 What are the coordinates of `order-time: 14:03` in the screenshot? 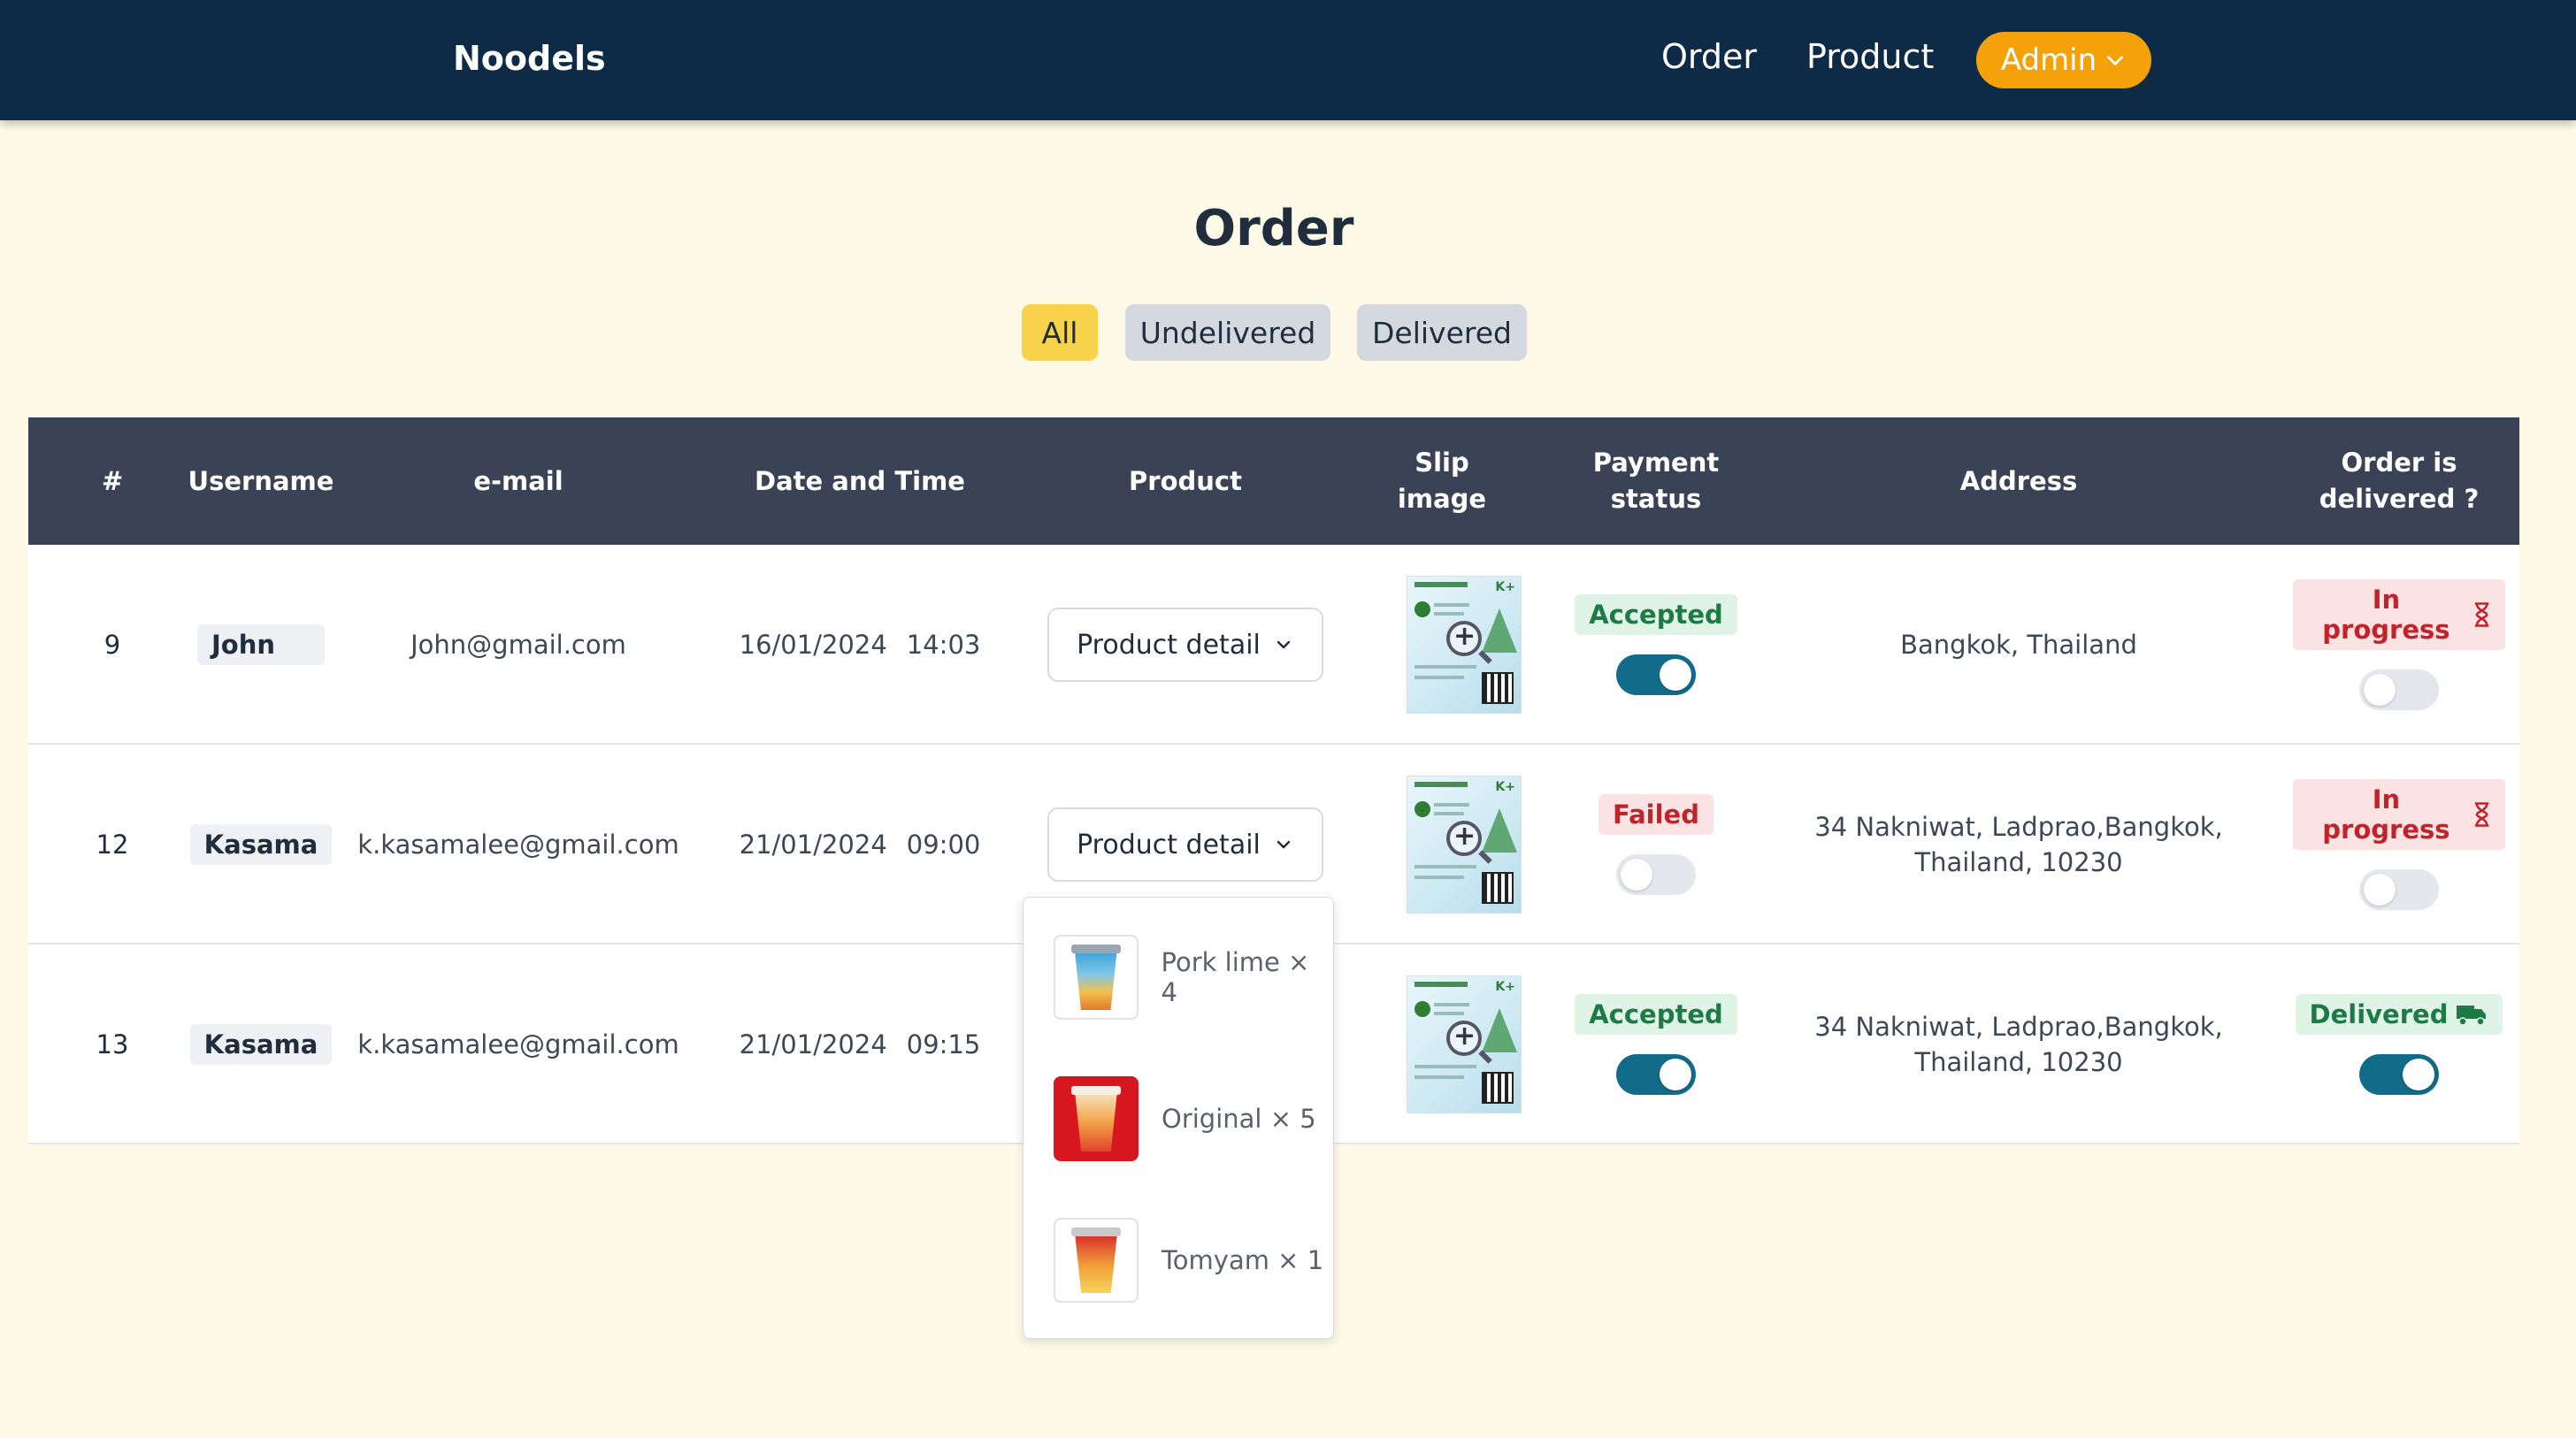 It's located at (943, 645).